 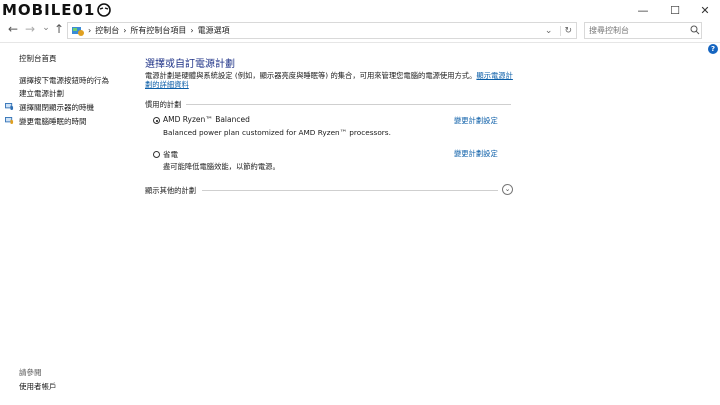 I want to click on forward-button: →, so click(x=30, y=29).